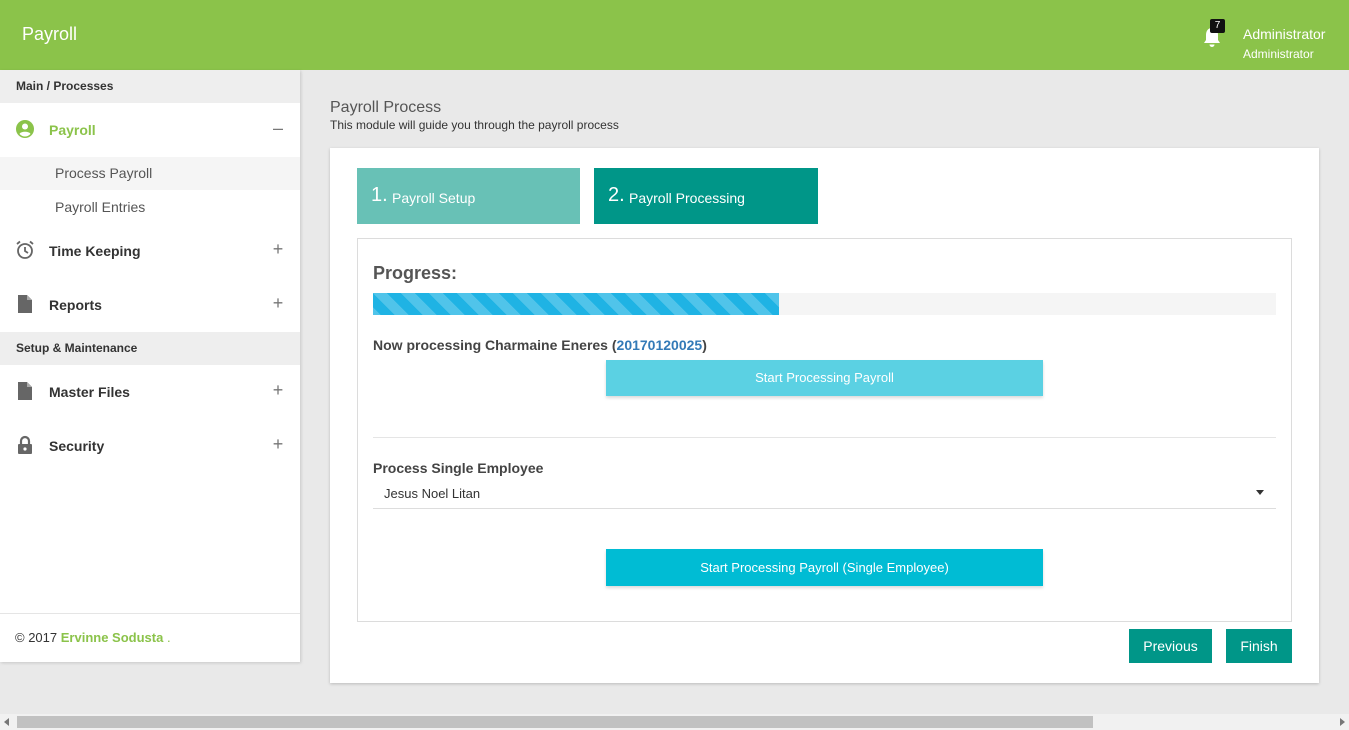  What do you see at coordinates (89, 392) in the screenshot?
I see `sidebar-item-label: Master Files` at bounding box center [89, 392].